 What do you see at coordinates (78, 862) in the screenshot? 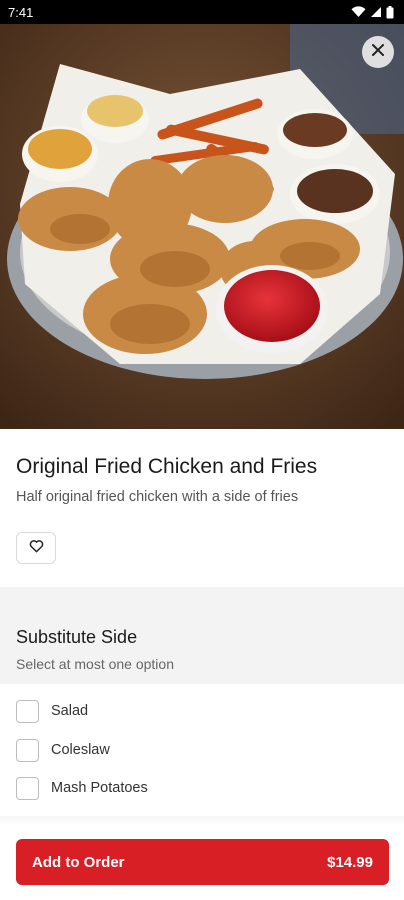
I see `add-to-order-label: Add to Order` at bounding box center [78, 862].